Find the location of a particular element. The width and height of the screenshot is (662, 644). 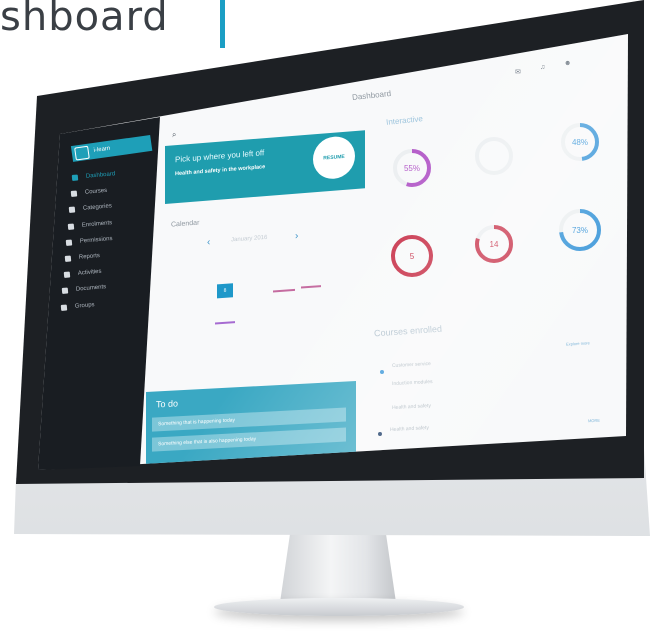

pickup-title: Pick up where you left off is located at coordinates (220, 156).